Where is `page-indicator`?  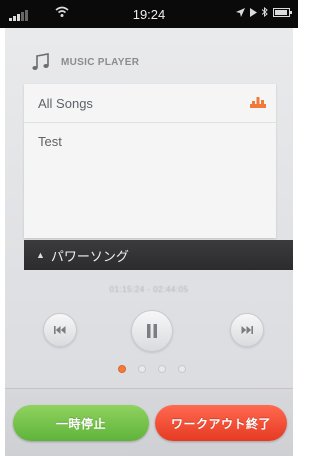
page-indicator is located at coordinates (152, 369).